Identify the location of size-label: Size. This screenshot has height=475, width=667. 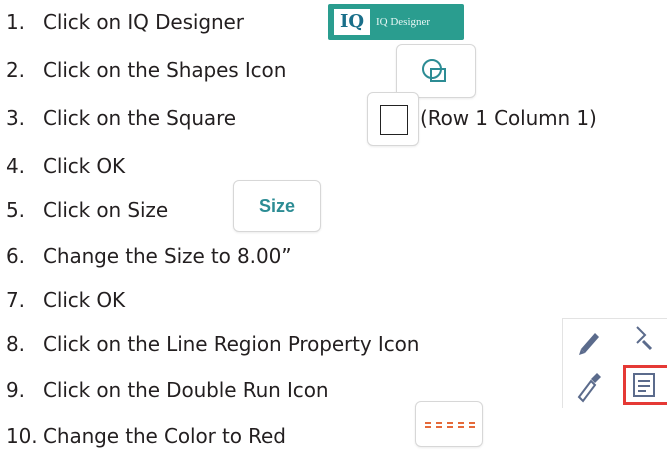
(277, 205).